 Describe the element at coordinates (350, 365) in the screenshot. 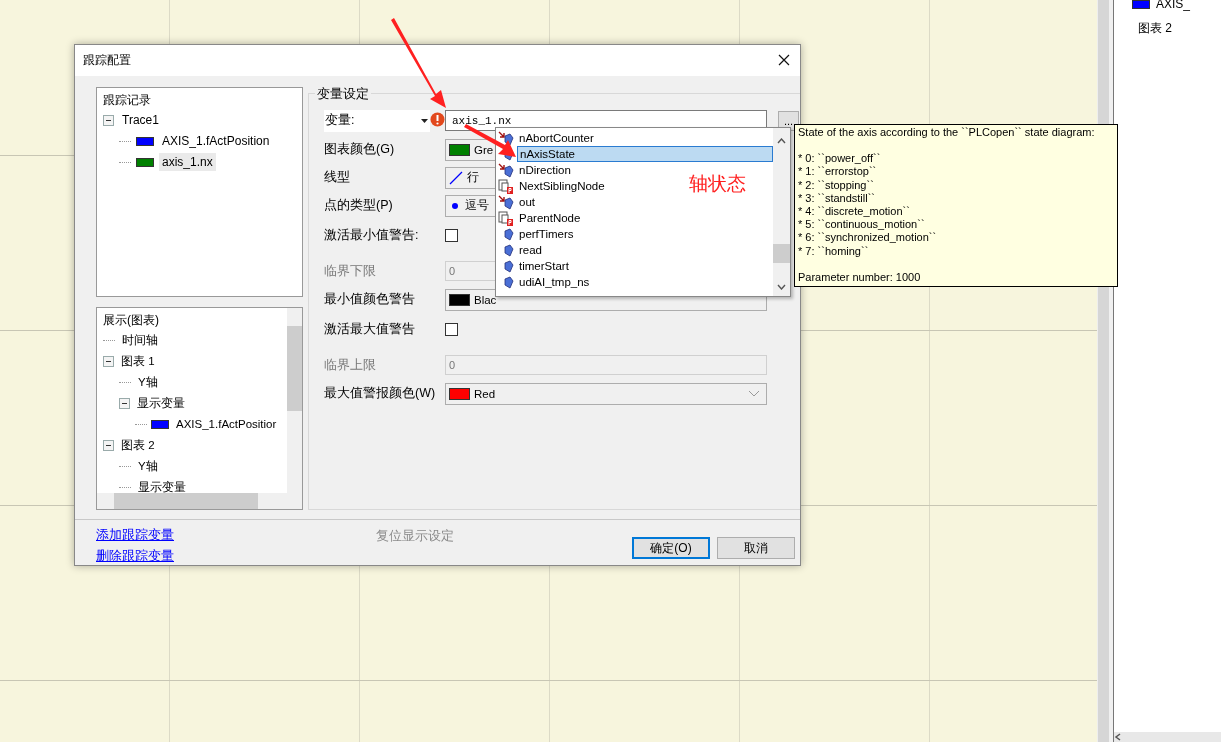

I see `field-label: 临界上限` at that location.